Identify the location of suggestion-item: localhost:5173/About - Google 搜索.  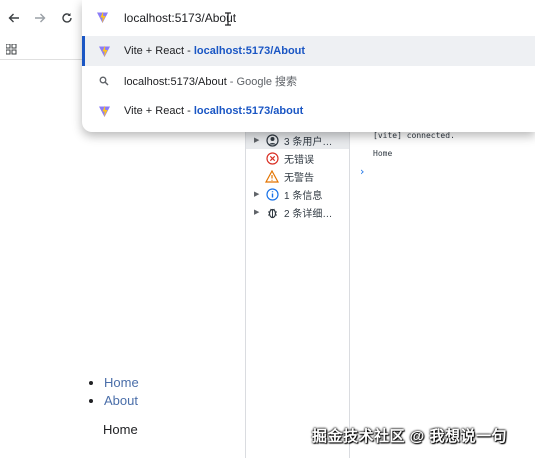
(308, 81).